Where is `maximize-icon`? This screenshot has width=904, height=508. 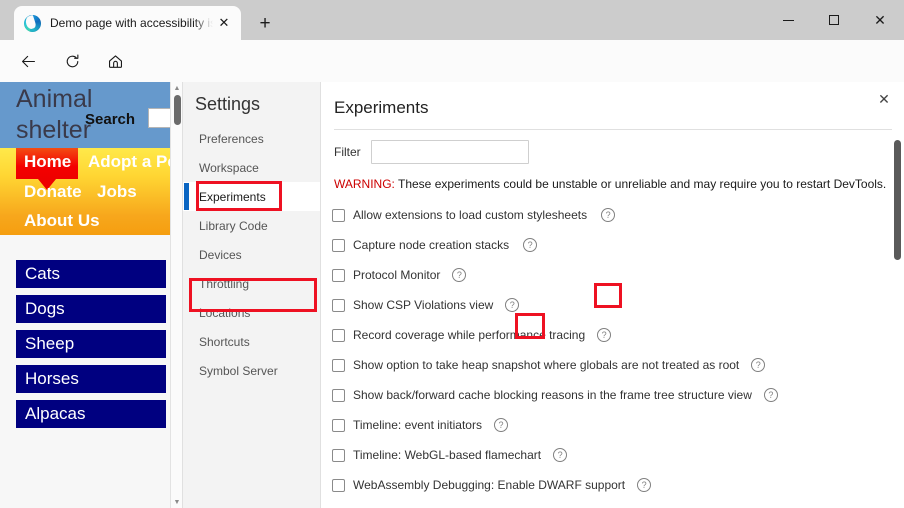 maximize-icon is located at coordinates (834, 20).